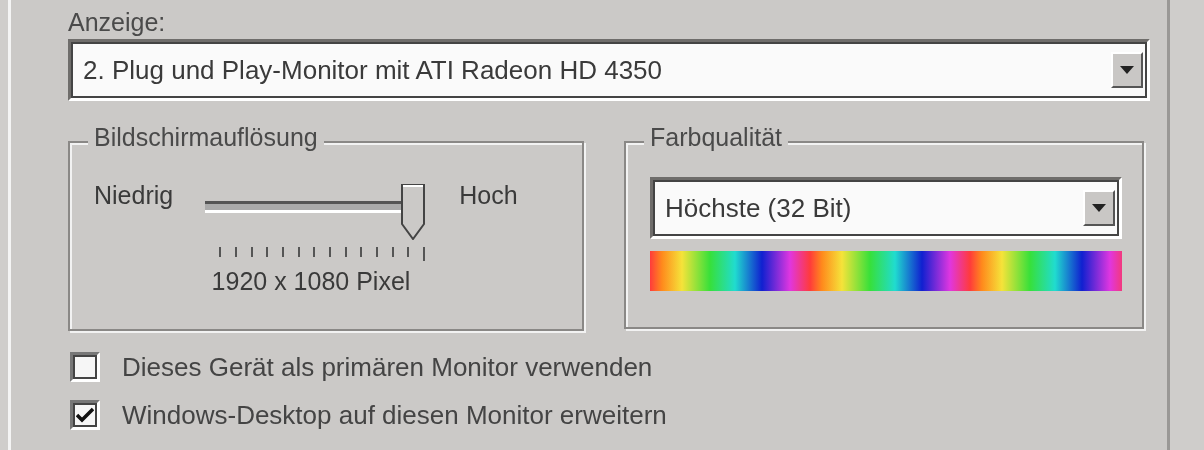  I want to click on checkbox-label: Dieses Gerät als primären Monitor verwenden, so click(387, 367).